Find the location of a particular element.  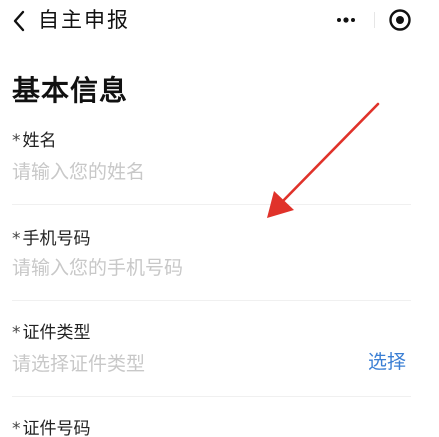

more-button is located at coordinates (346, 20).